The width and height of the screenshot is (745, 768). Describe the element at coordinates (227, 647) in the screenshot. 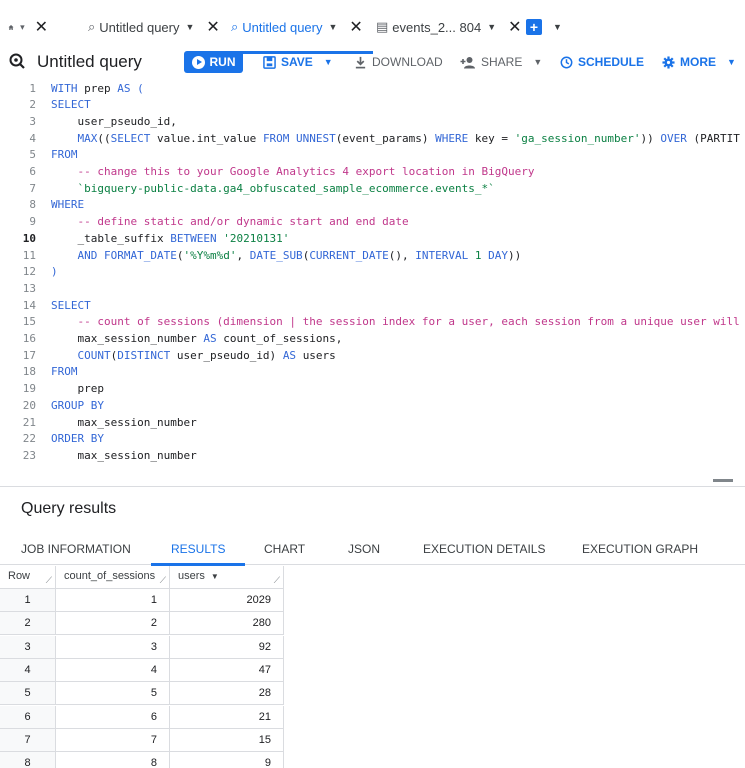

I see `table-cell: 92` at that location.